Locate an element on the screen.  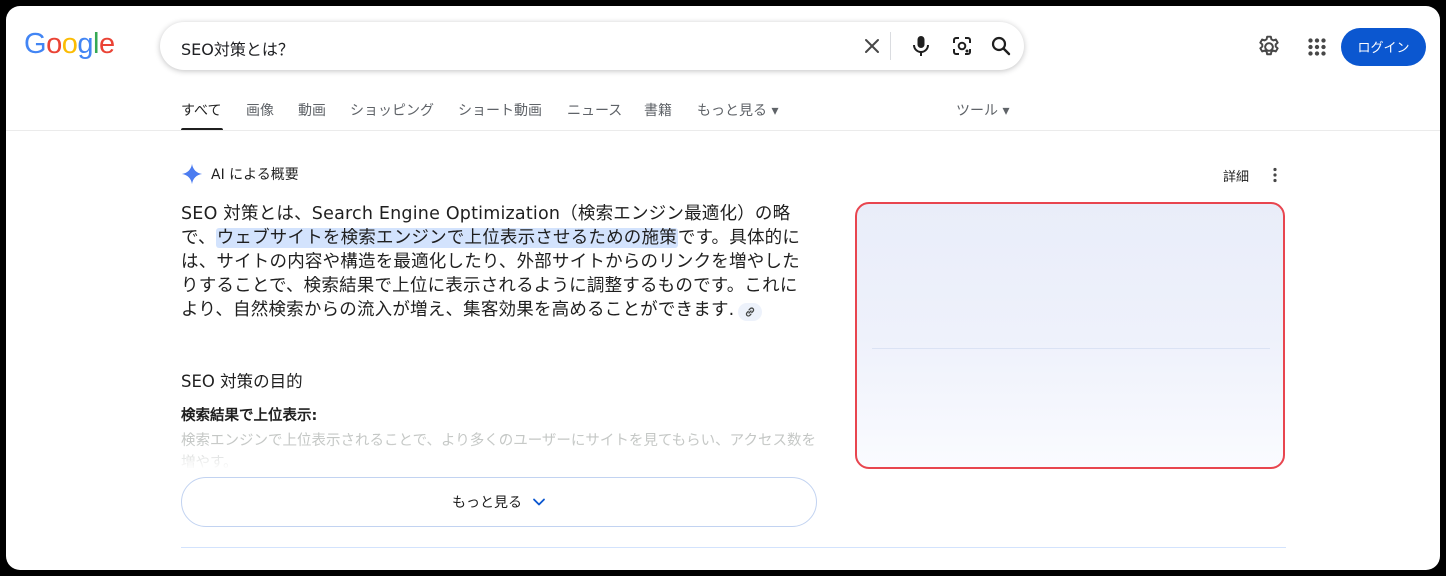
ai-overview-header: AI による概要 is located at coordinates (240, 174).